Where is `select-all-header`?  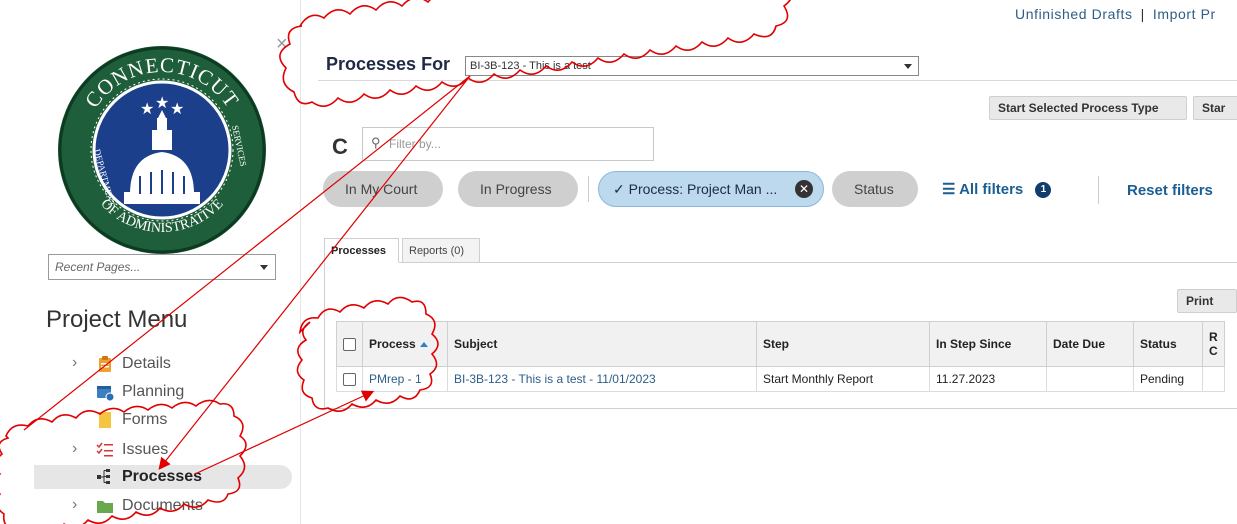
select-all-header is located at coordinates (349, 344).